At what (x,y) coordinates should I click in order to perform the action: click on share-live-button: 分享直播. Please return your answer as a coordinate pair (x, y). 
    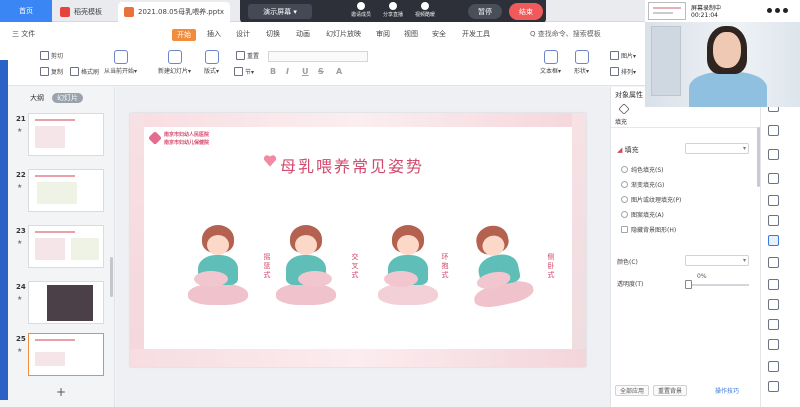
    Looking at the image, I should click on (393, 12).